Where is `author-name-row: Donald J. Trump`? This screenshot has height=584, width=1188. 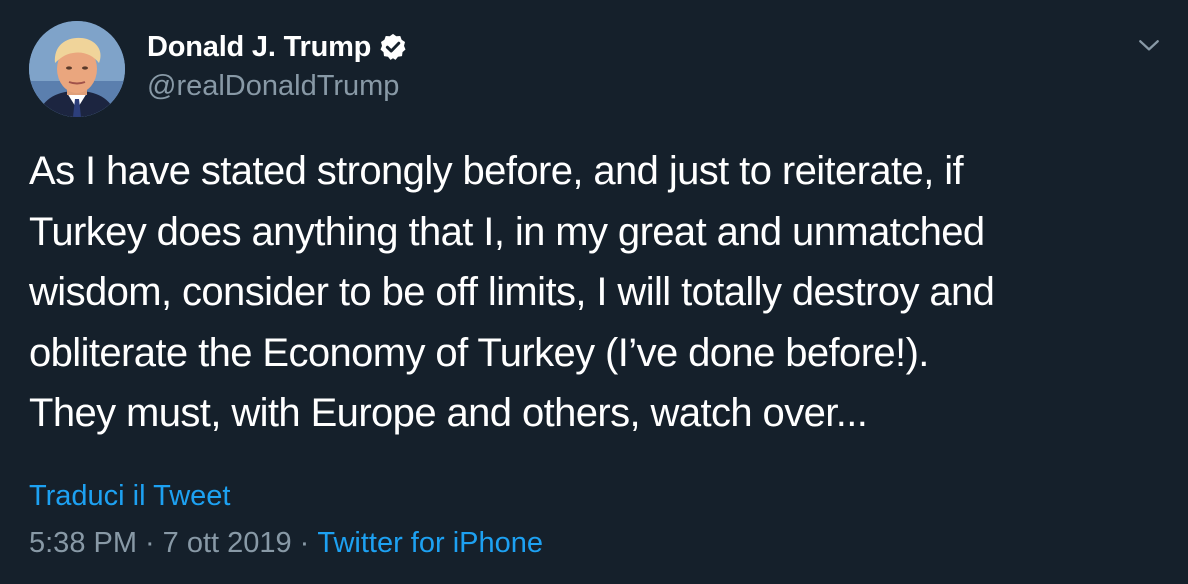 author-name-row: Donald J. Trump is located at coordinates (277, 47).